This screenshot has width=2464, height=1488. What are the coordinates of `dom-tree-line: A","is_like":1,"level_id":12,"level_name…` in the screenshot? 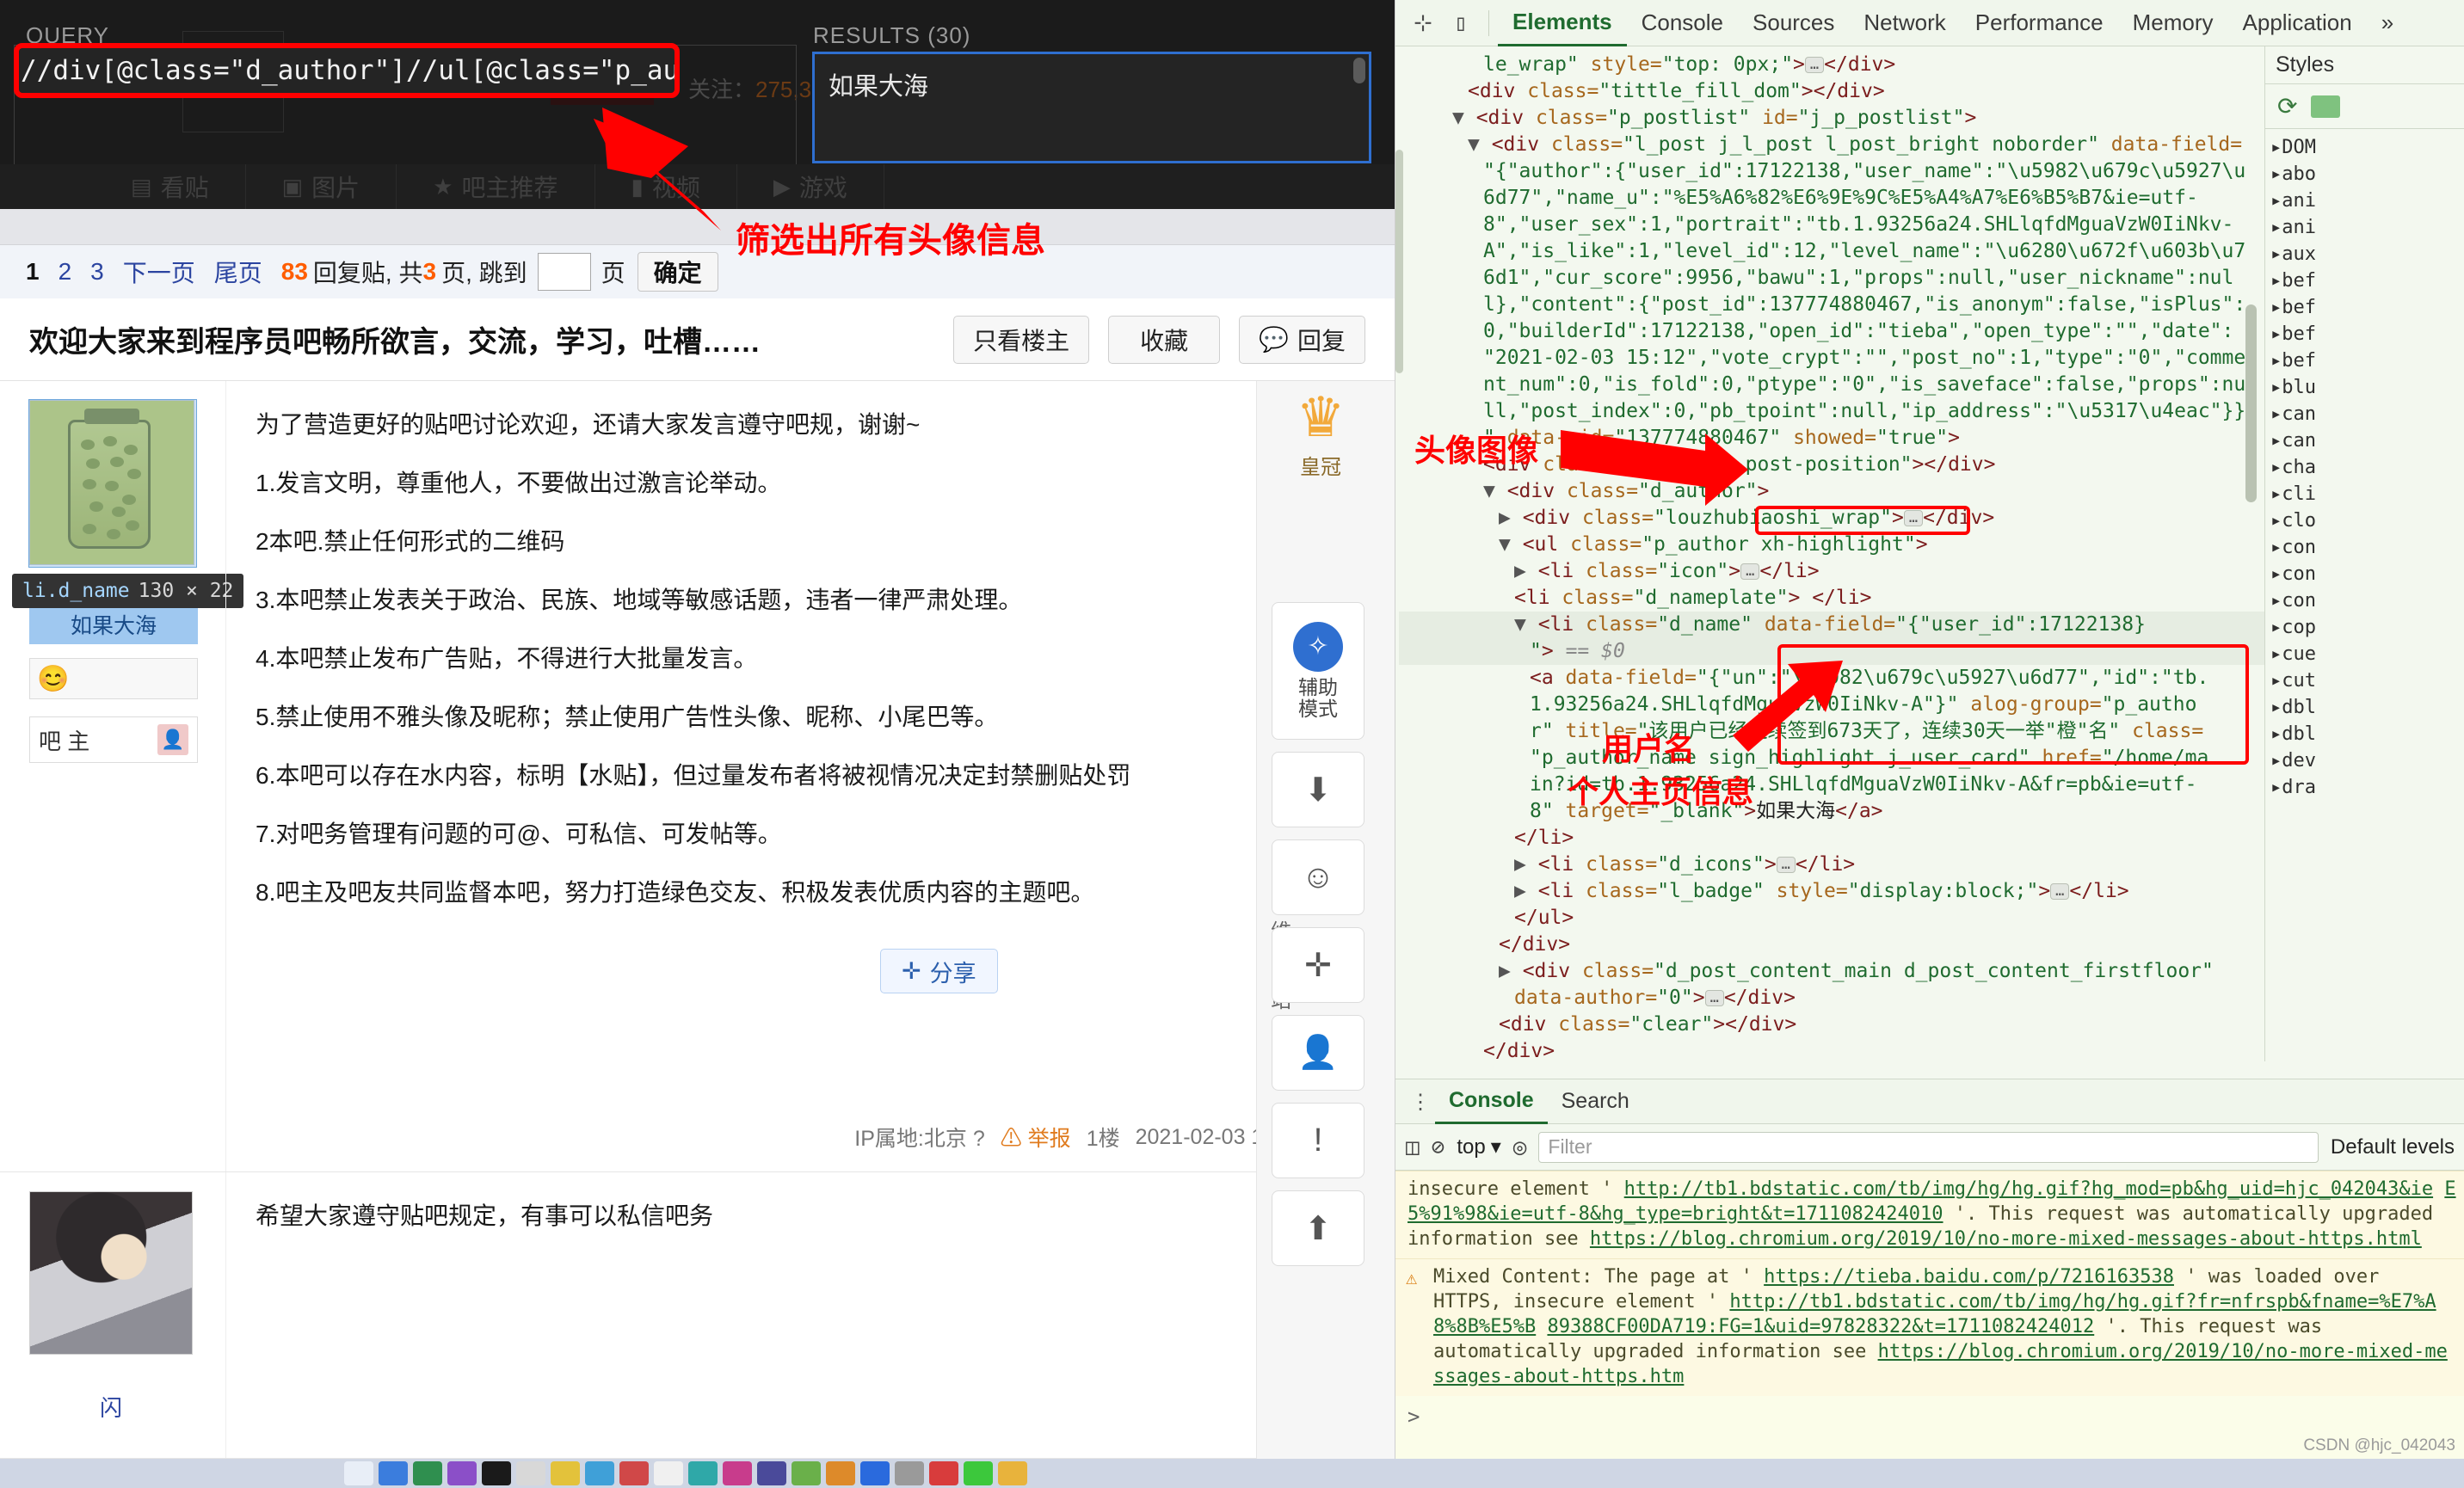 It's located at (1832, 251).